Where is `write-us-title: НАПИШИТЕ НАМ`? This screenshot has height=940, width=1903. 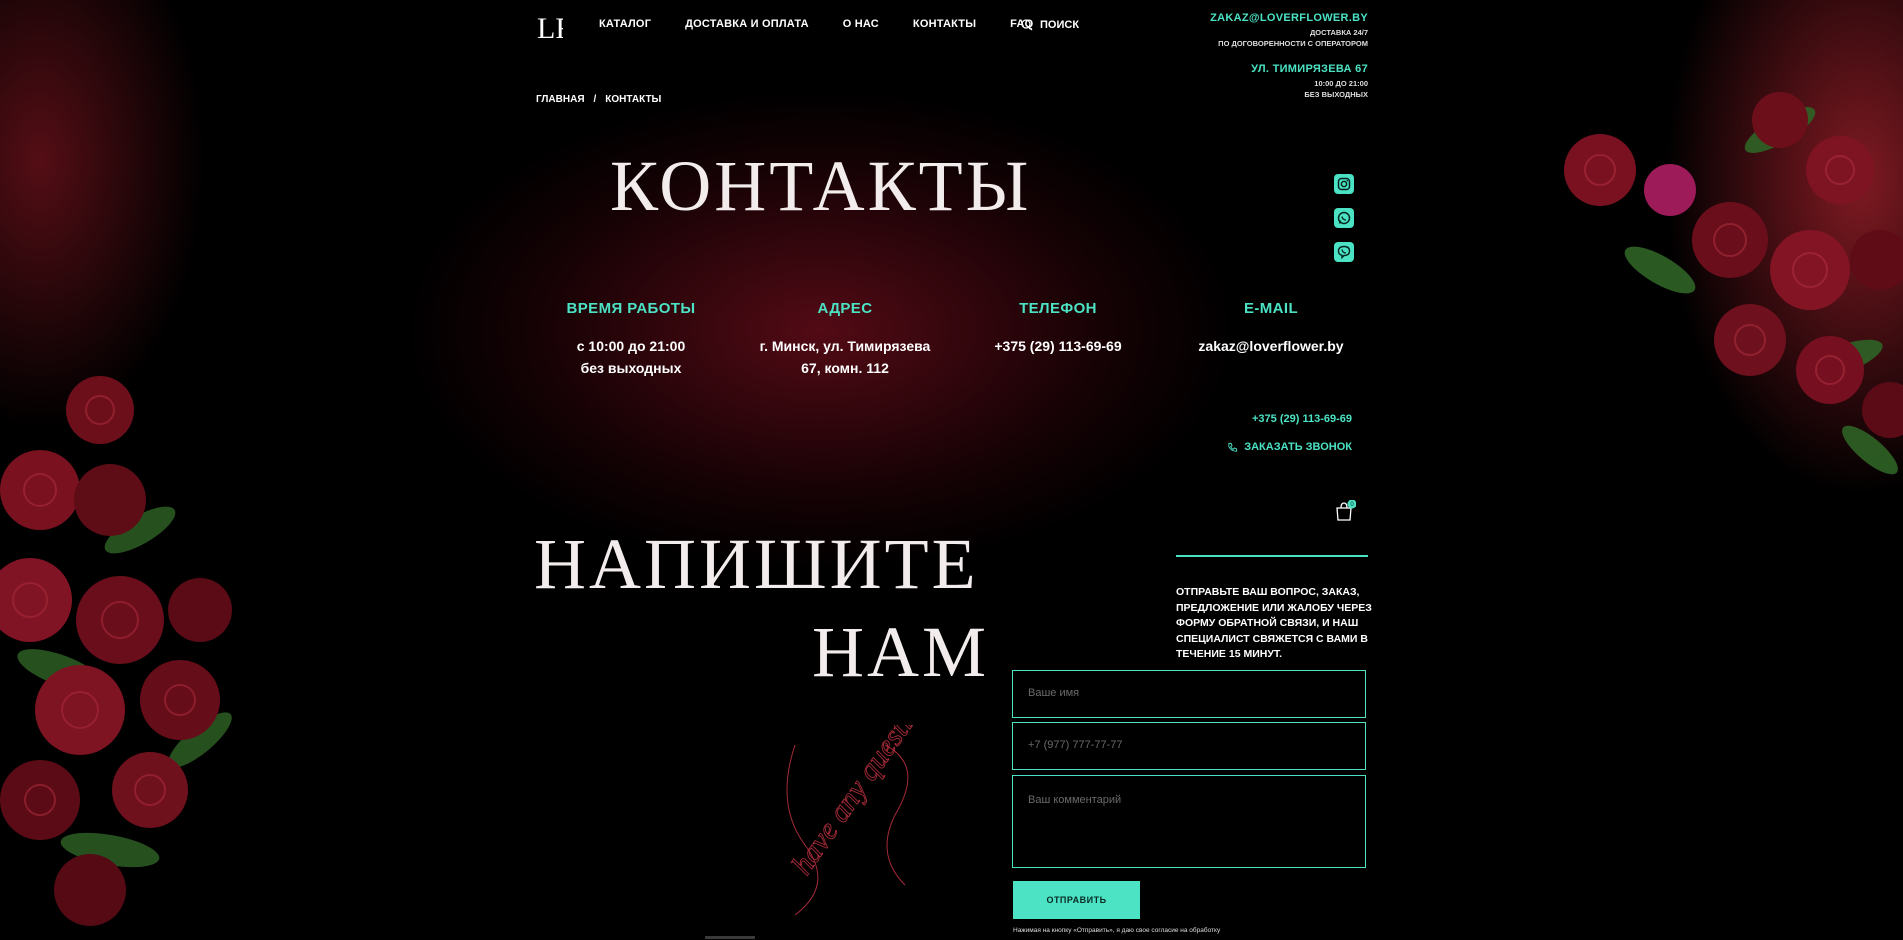 write-us-title: НАПИШИТЕ НАМ is located at coordinates (761, 608).